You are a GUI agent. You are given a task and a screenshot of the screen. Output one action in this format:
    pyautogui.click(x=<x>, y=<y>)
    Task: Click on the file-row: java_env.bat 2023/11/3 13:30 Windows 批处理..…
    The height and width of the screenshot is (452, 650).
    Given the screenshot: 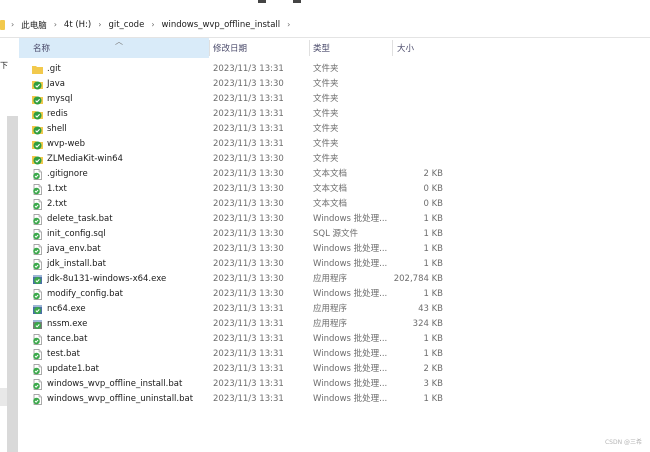 What is the action you would take?
    pyautogui.click(x=334, y=249)
    